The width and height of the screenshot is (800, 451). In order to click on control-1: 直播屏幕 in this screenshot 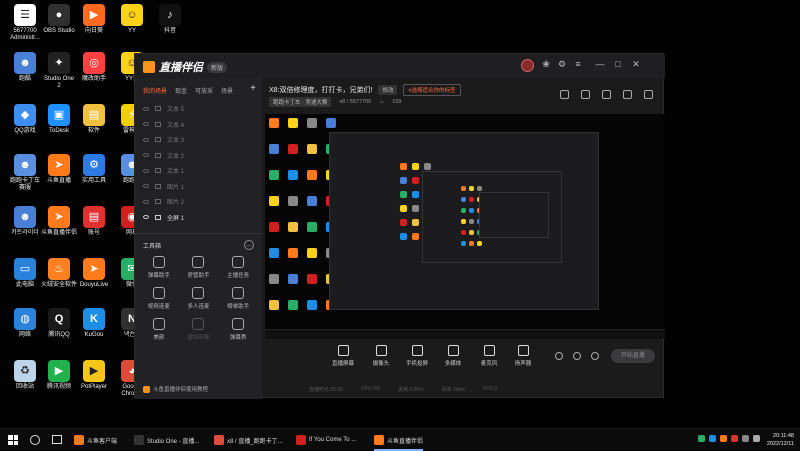, I will do `click(343, 356)`.